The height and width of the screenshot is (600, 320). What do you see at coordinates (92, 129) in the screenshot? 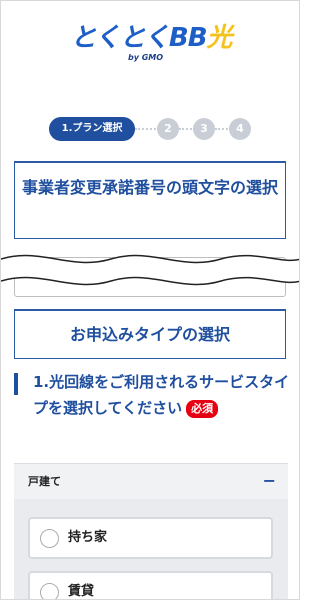
I see `step-1-active: 1.プラン選択` at bounding box center [92, 129].